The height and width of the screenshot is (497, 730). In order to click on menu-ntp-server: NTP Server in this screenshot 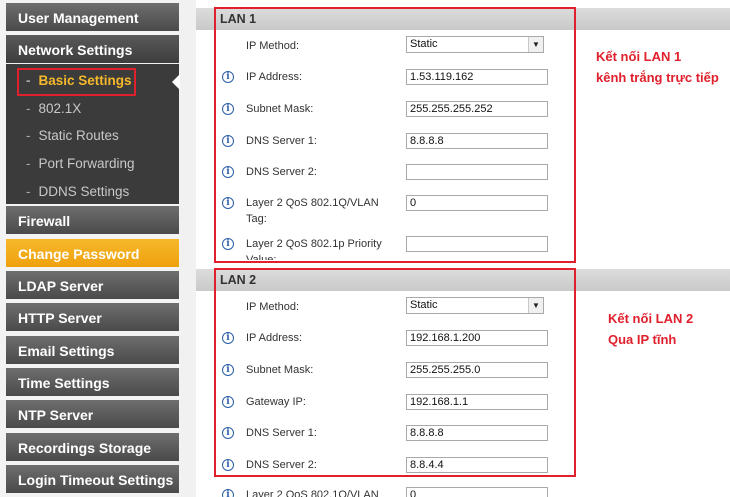, I will do `click(92, 415)`.